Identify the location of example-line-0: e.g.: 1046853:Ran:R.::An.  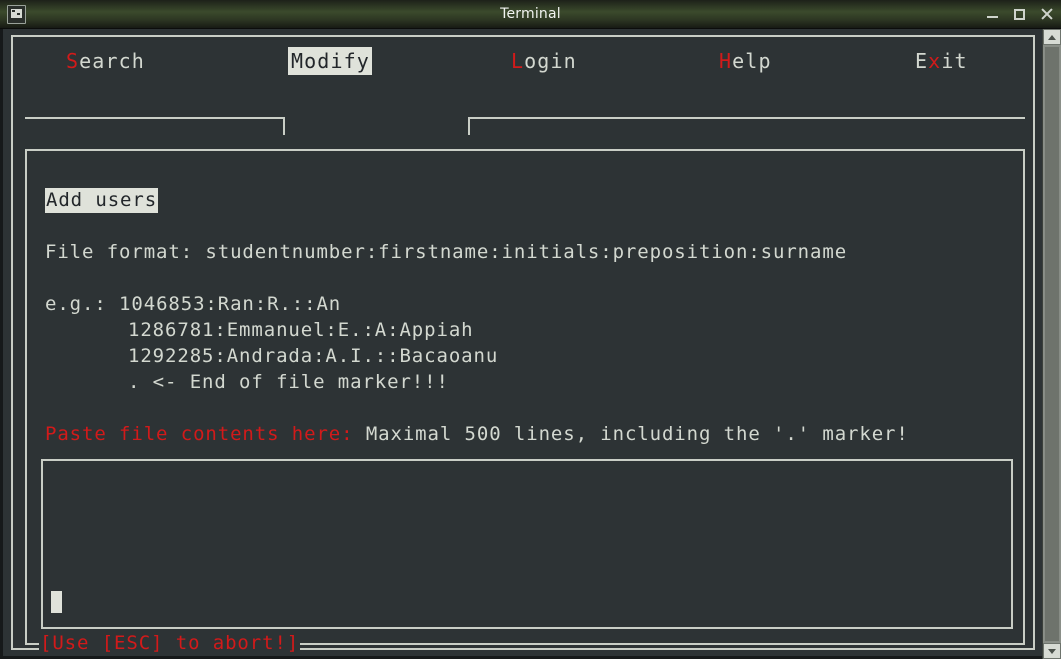
(525, 304).